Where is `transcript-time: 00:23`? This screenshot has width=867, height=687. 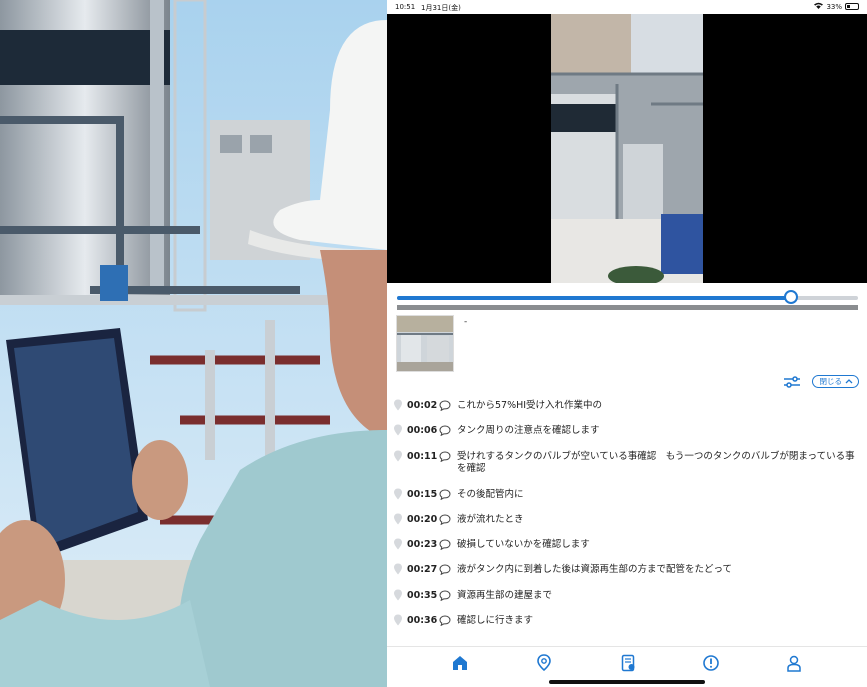 transcript-time: 00:23 is located at coordinates (422, 544).